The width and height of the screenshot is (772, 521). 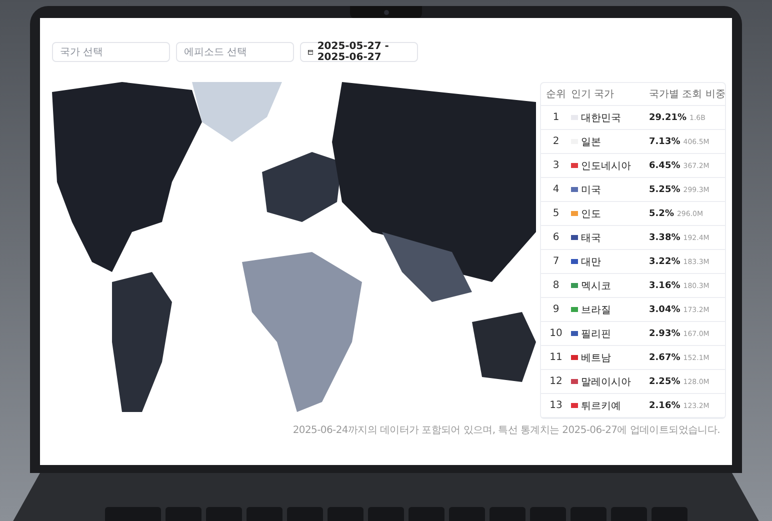 What do you see at coordinates (359, 52) in the screenshot?
I see `date-range-field: 2025-05-27 - 2025-06-27` at bounding box center [359, 52].